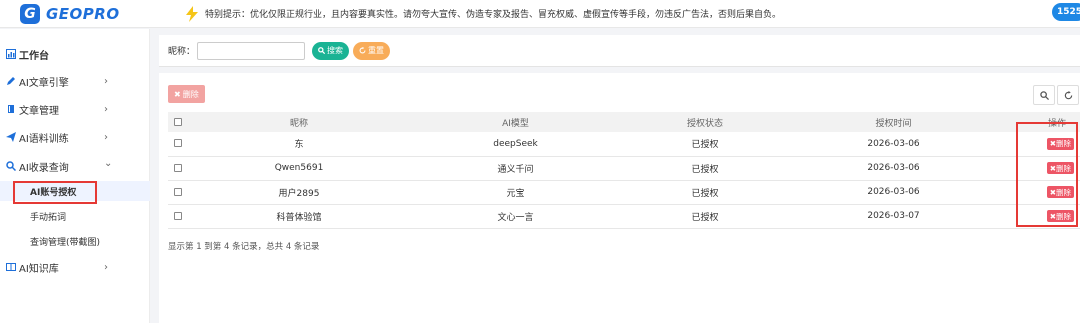  I want to click on cell-nickname: 东, so click(299, 145).